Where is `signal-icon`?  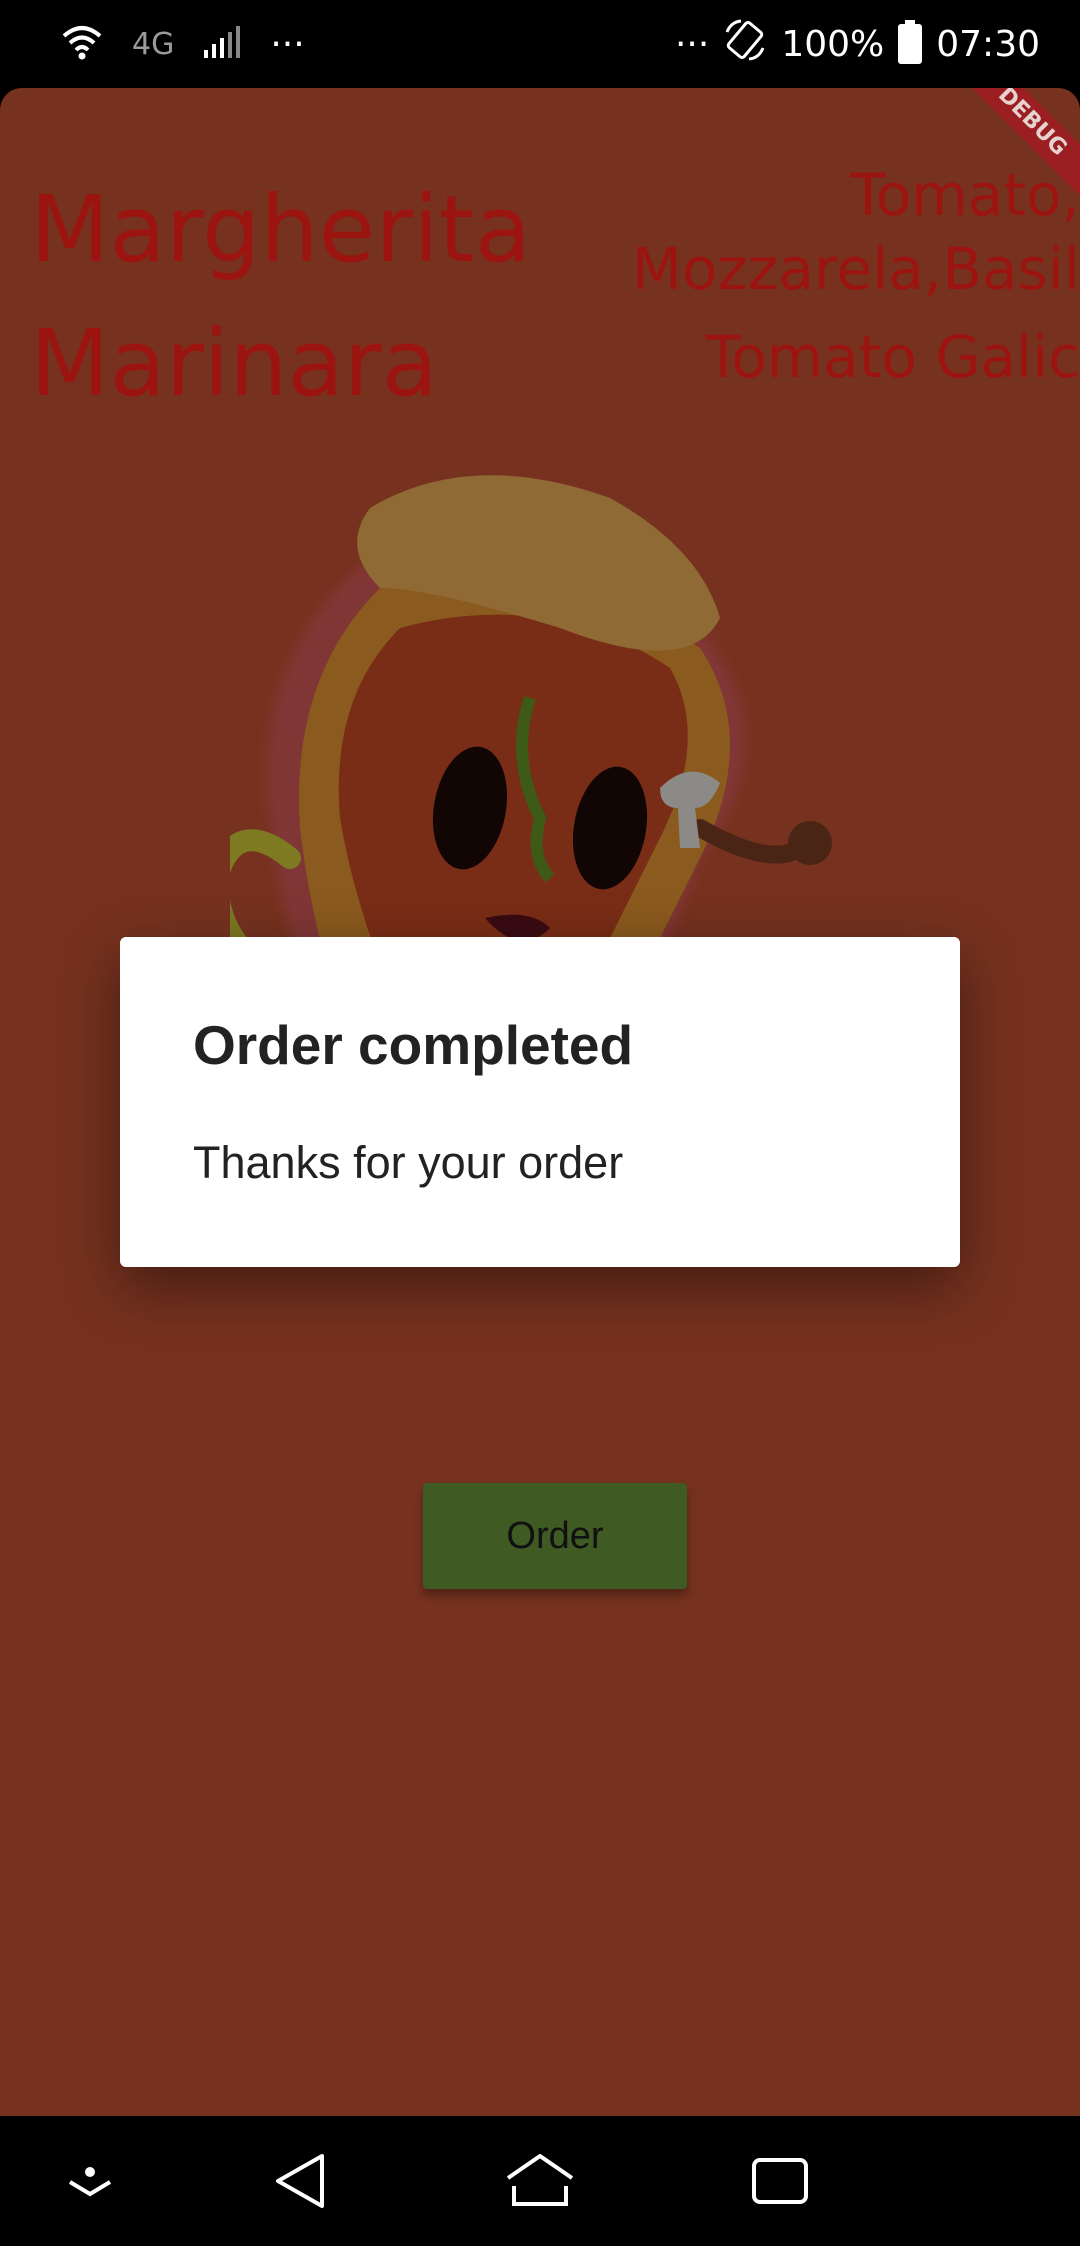
signal-icon is located at coordinates (222, 44).